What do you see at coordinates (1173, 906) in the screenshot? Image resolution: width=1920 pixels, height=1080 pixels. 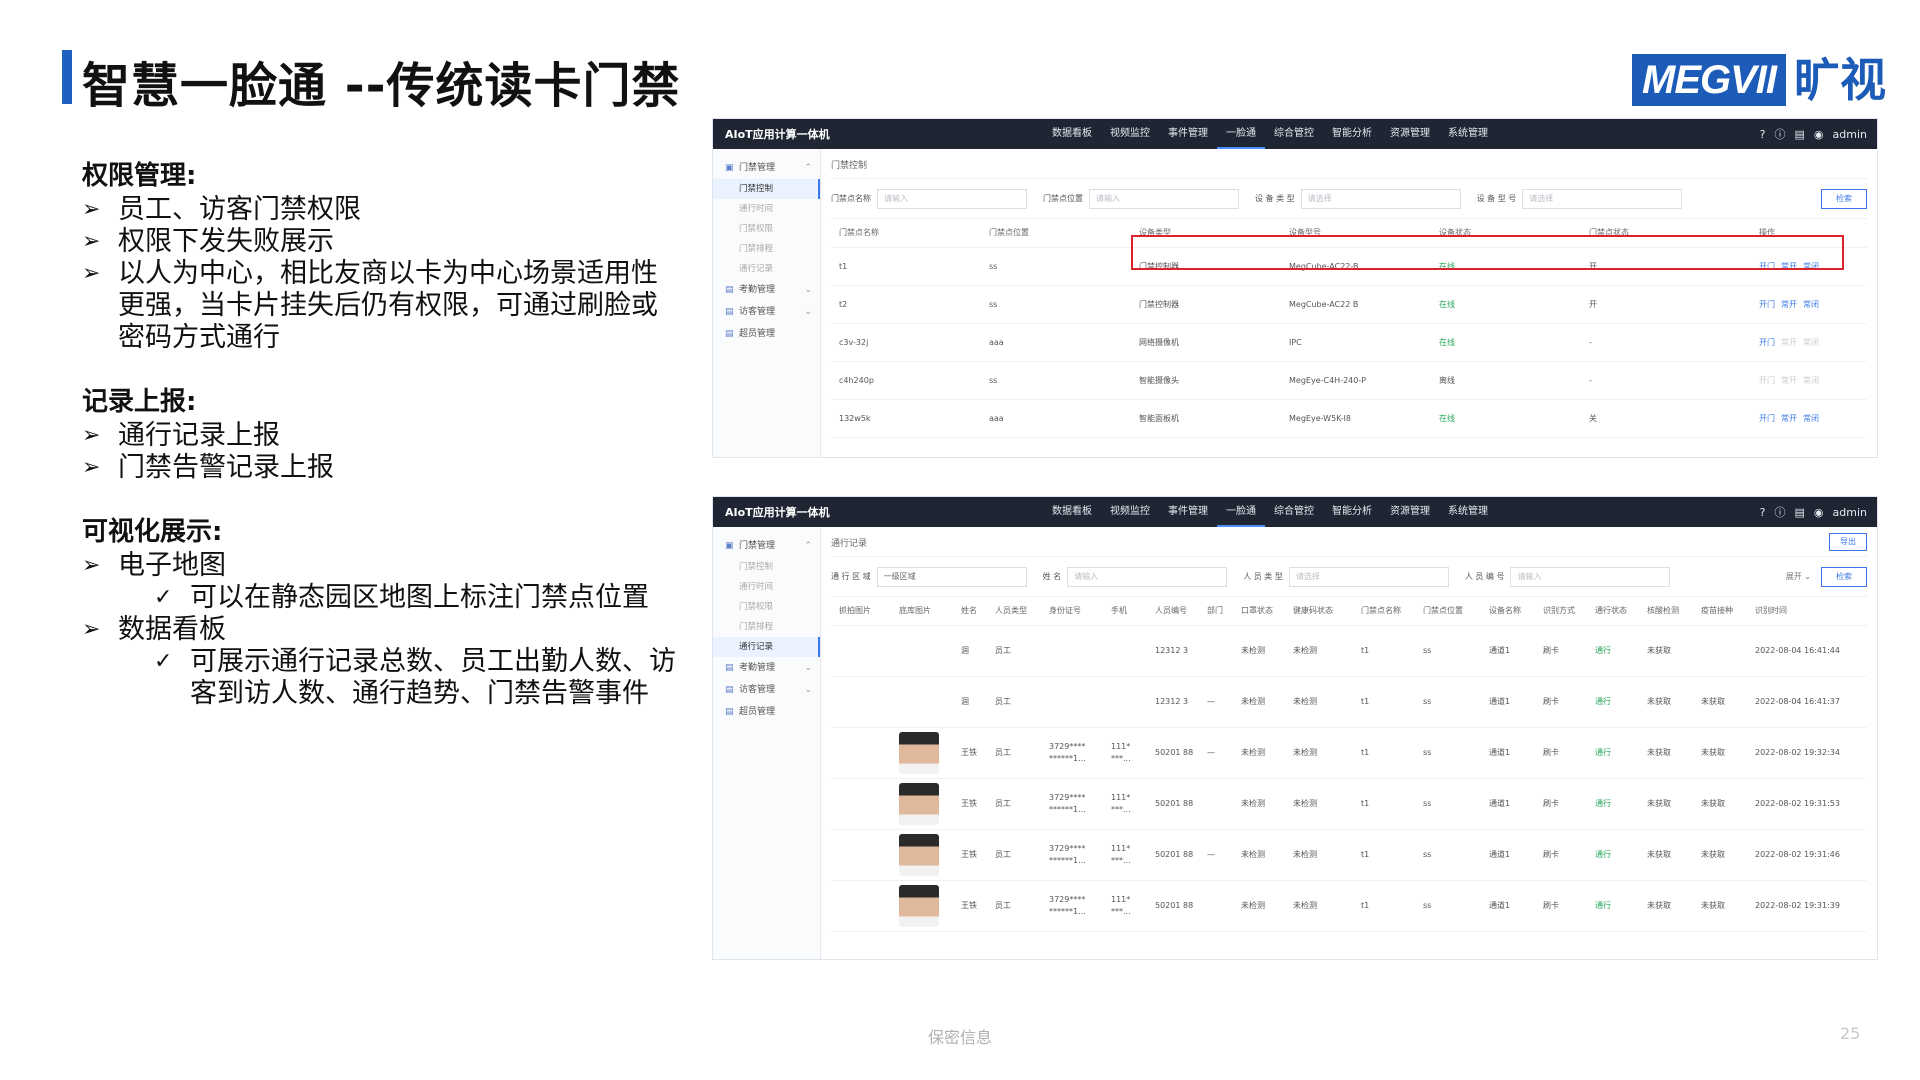 I see `table-cell: 50201 88` at bounding box center [1173, 906].